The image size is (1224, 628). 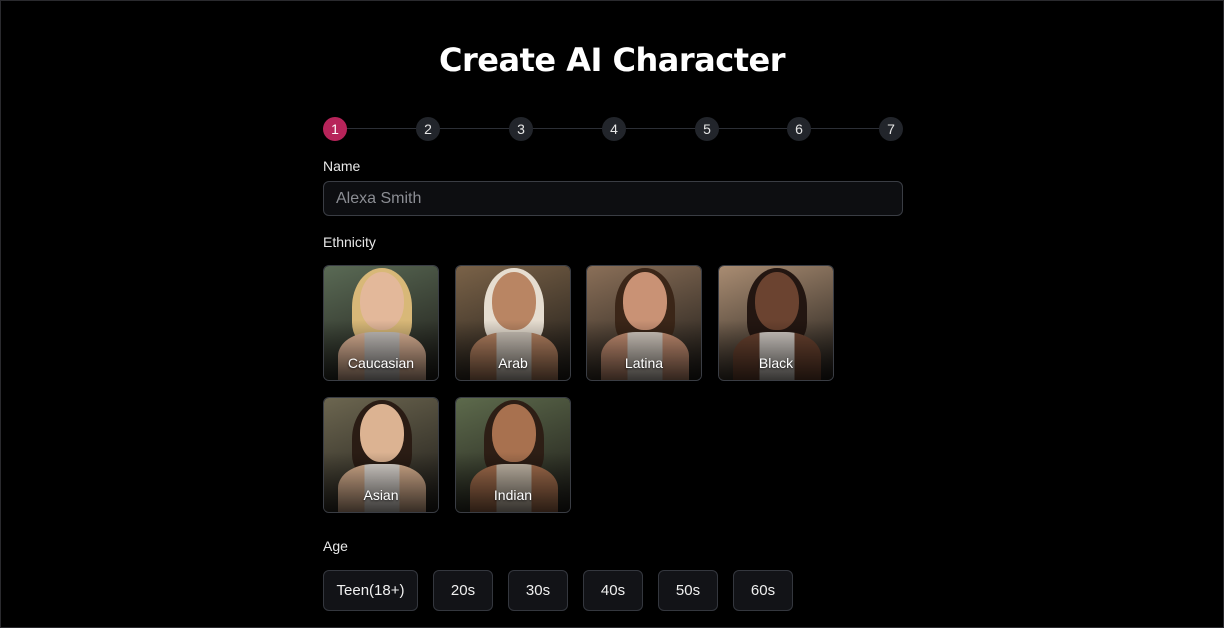 What do you see at coordinates (521, 129) in the screenshot?
I see `step-3: 3` at bounding box center [521, 129].